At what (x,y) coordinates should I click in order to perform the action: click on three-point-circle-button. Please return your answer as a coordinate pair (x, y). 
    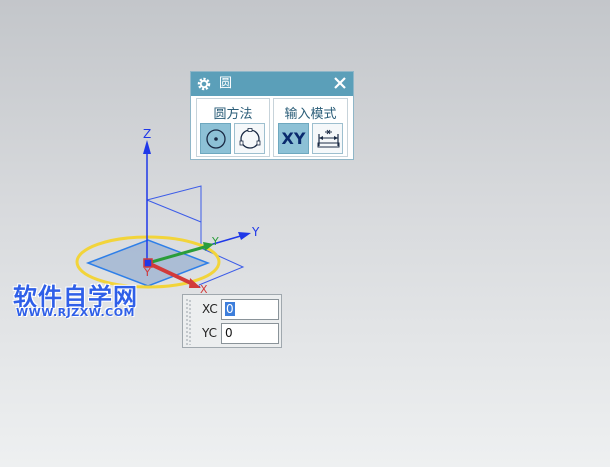
    Looking at the image, I should click on (249, 138).